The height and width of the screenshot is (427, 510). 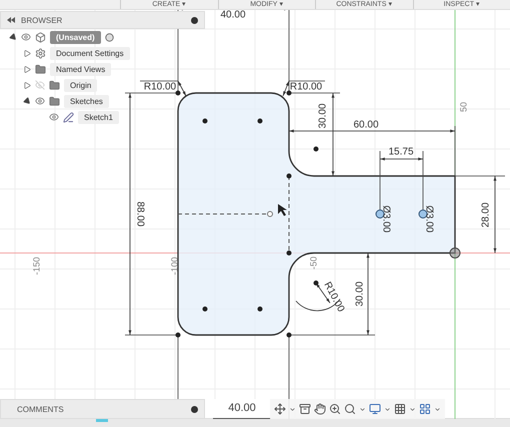 What do you see at coordinates (425, 409) in the screenshot?
I see `viewports-icon` at bounding box center [425, 409].